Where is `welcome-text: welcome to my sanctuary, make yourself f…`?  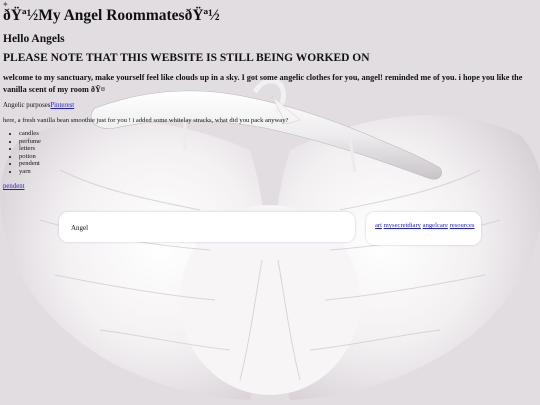 welcome-text: welcome to my sanctuary, make yourself f… is located at coordinates (263, 83).